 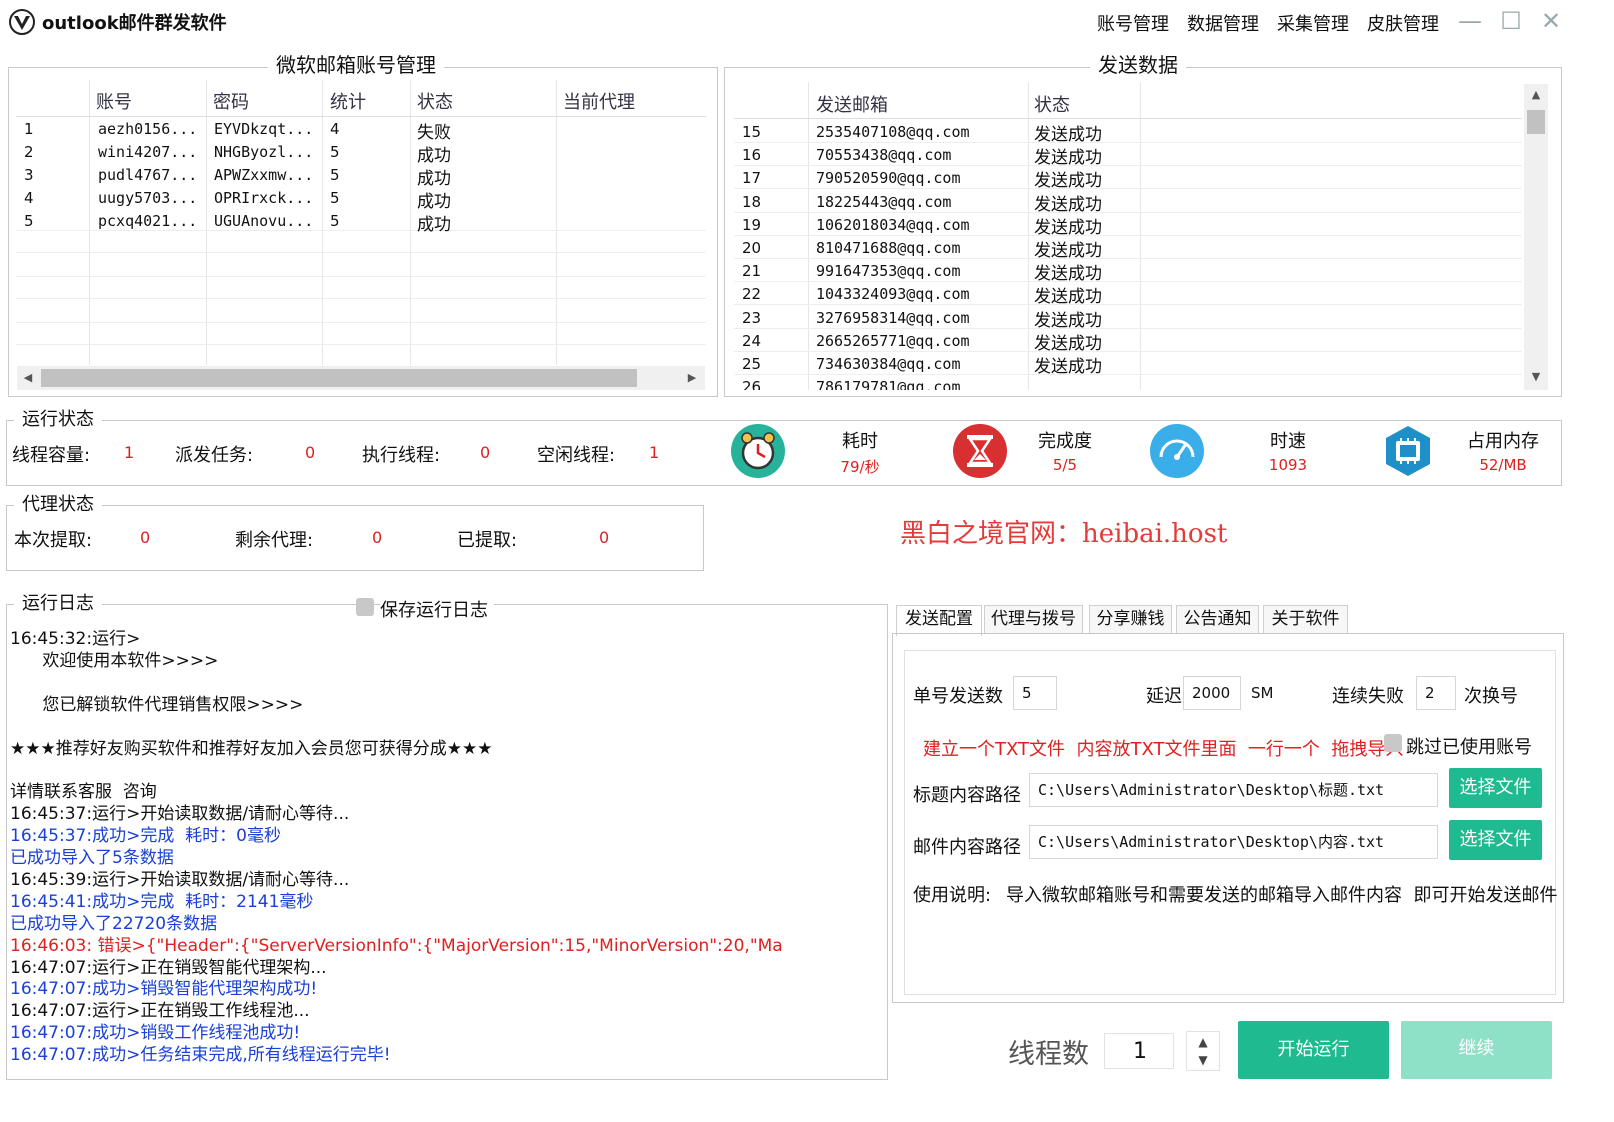 What do you see at coordinates (1033, 619) in the screenshot?
I see `tab-proxy-dialup: 代理与拨号` at bounding box center [1033, 619].